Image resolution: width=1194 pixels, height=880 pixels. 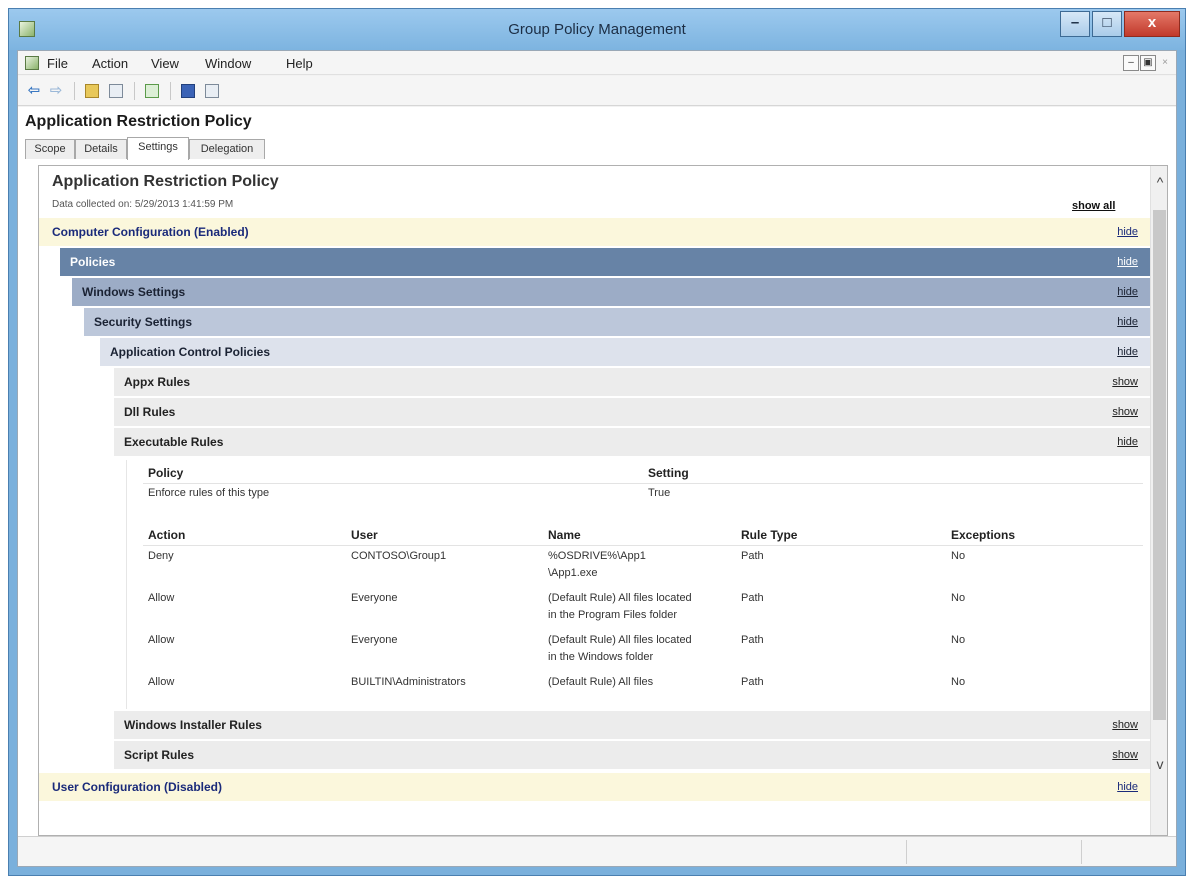 What do you see at coordinates (617, 322) in the screenshot?
I see `section-security-settings: Security Settings hide` at bounding box center [617, 322].